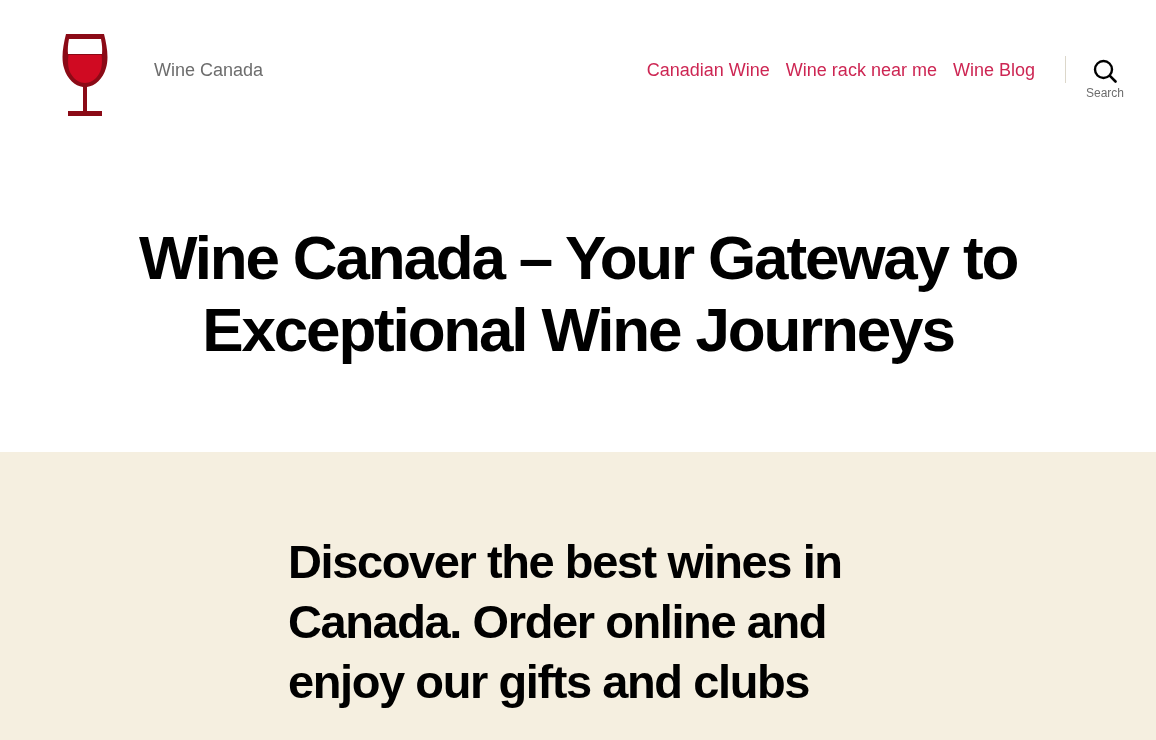 Image resolution: width=1156 pixels, height=740 pixels. What do you see at coordinates (993, 70) in the screenshot?
I see `nav-link: Wine Blog` at bounding box center [993, 70].